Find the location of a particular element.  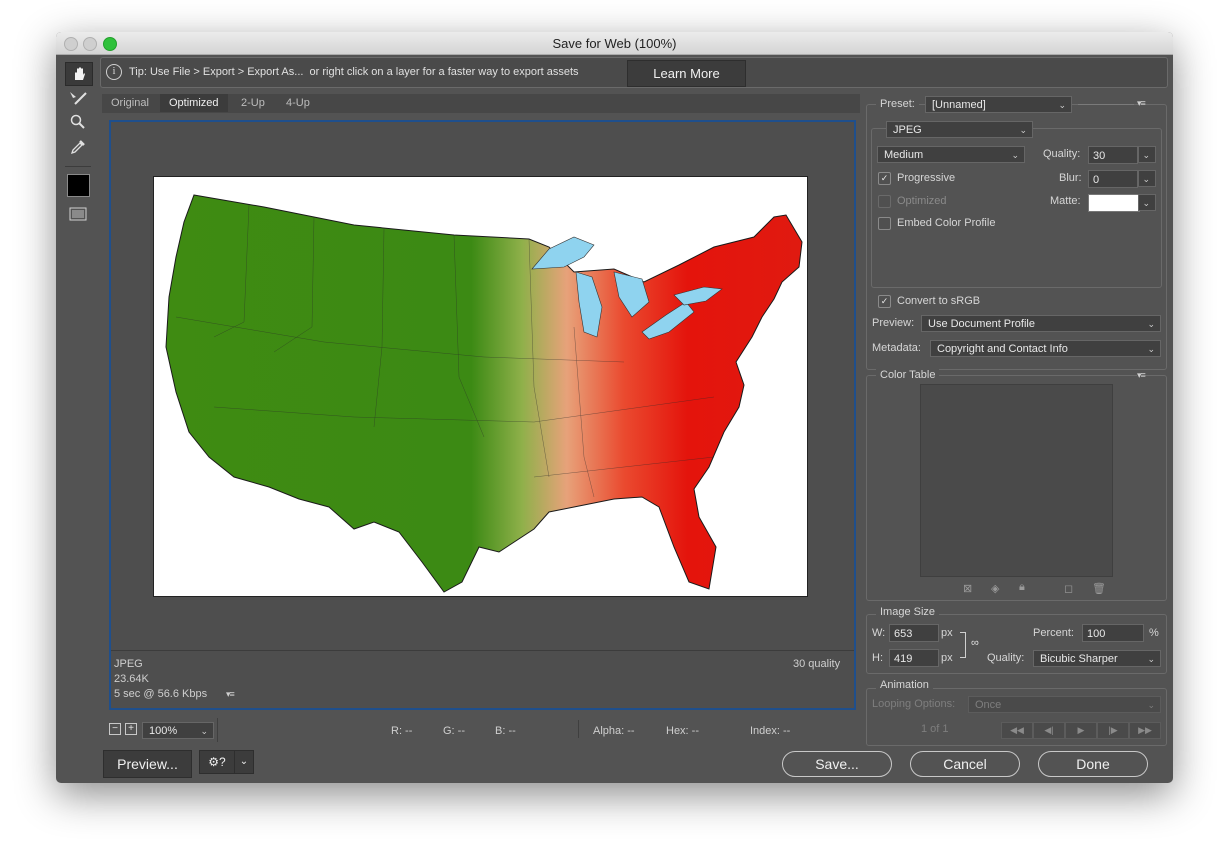

blur-input: 0 is located at coordinates (1113, 179).